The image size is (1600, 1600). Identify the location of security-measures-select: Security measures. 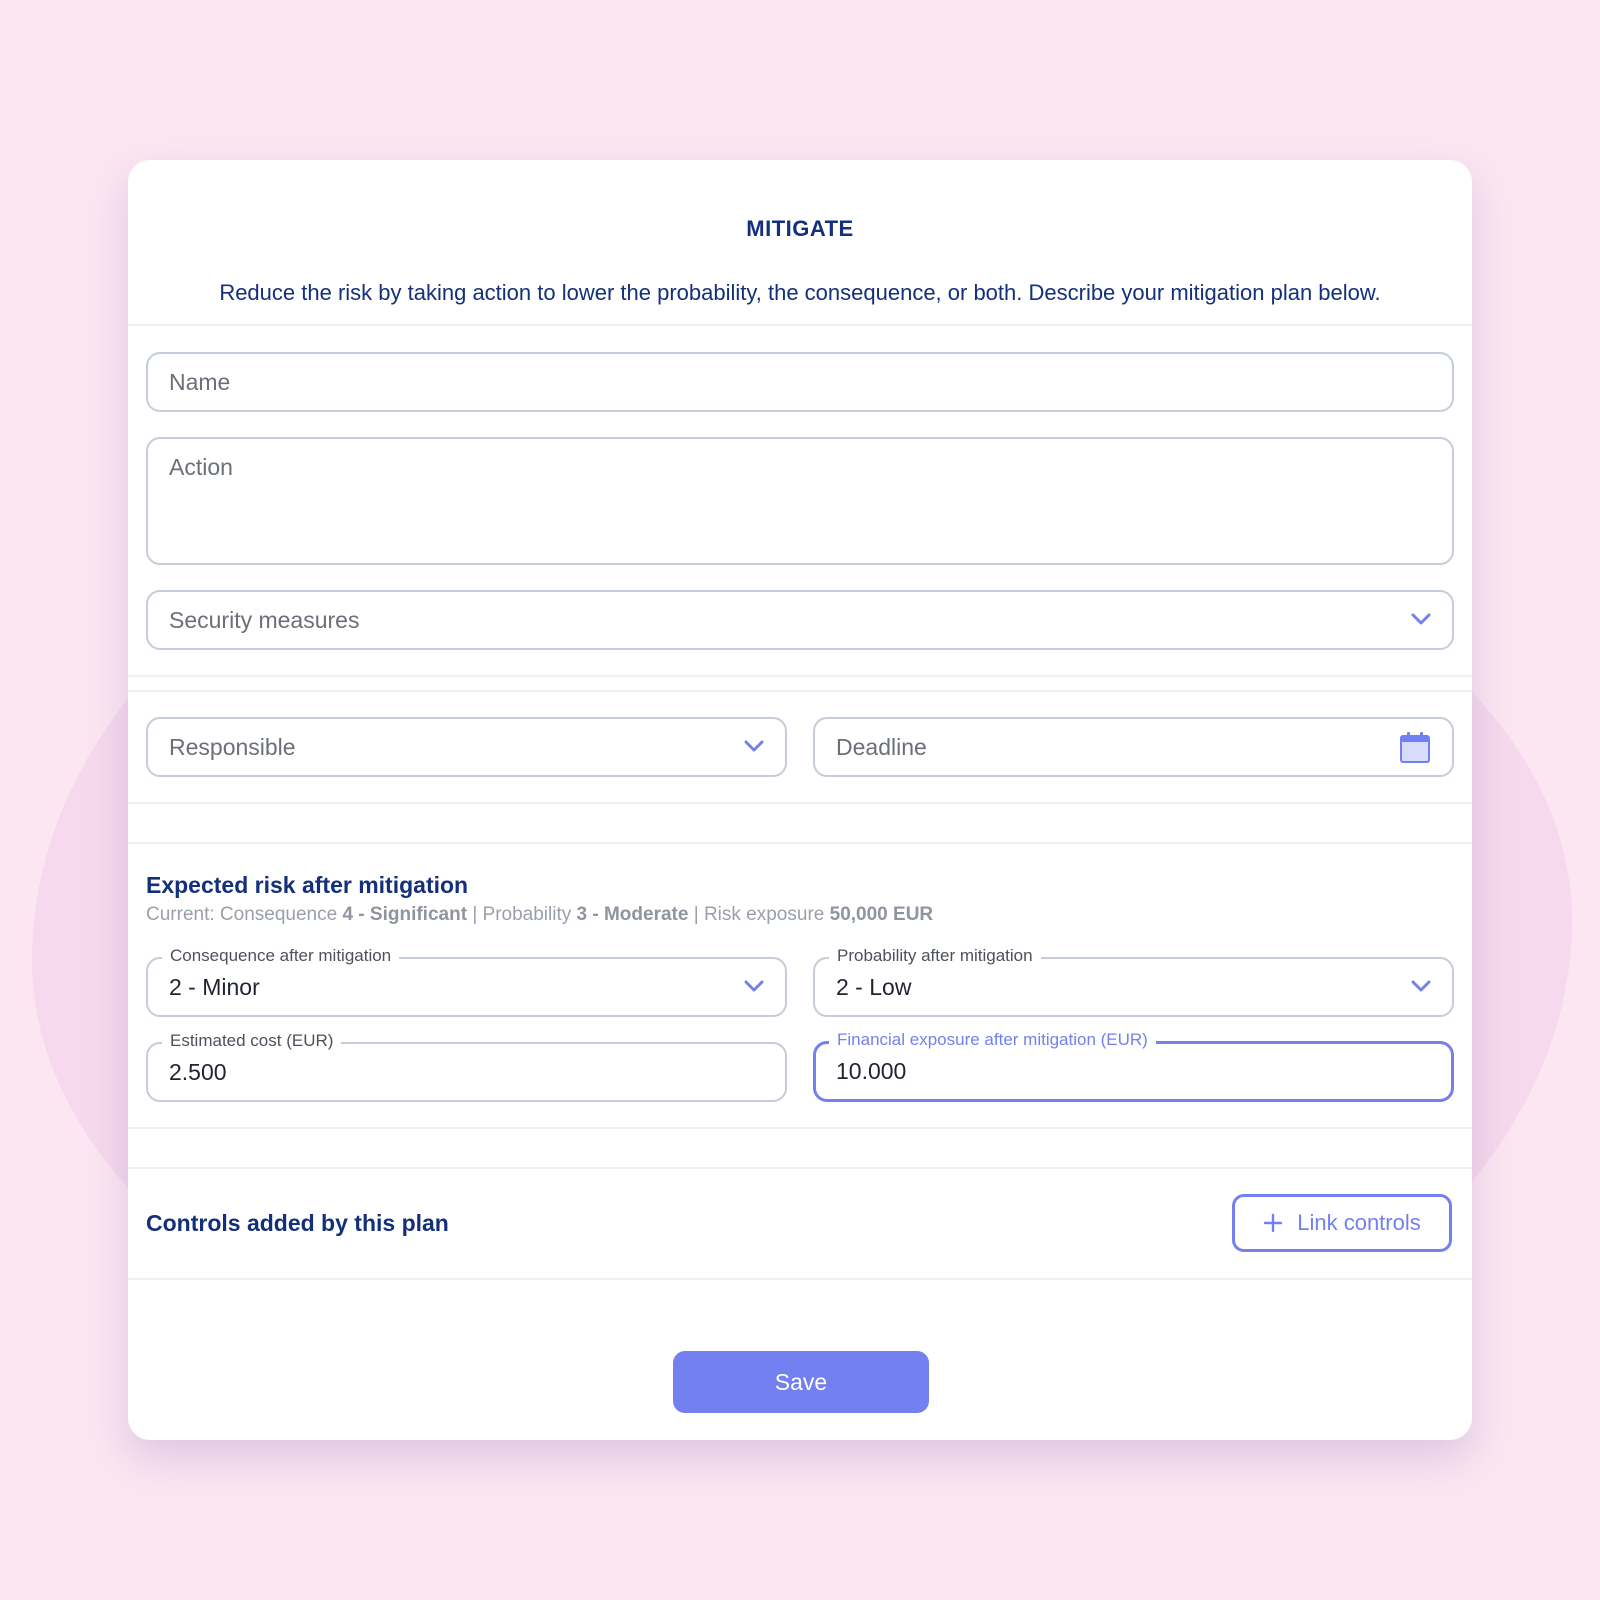
(800, 620).